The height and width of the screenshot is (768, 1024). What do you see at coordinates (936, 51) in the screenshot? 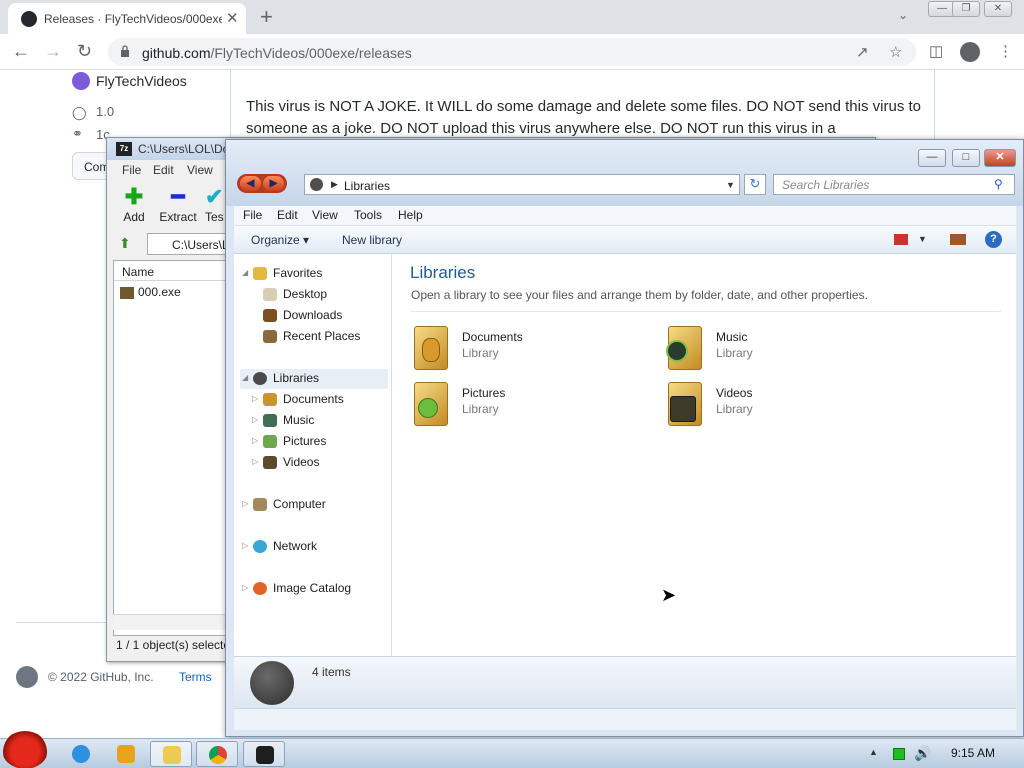
I see `side-panel-icon: ◫` at bounding box center [936, 51].